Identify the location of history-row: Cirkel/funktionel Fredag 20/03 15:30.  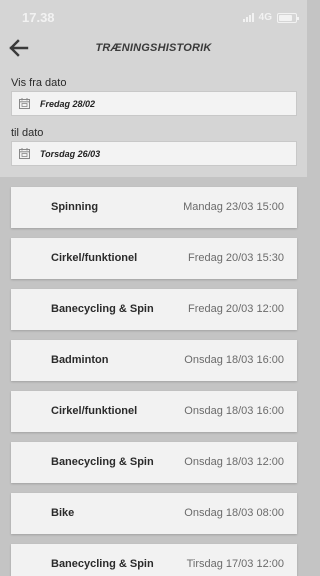
(154, 258).